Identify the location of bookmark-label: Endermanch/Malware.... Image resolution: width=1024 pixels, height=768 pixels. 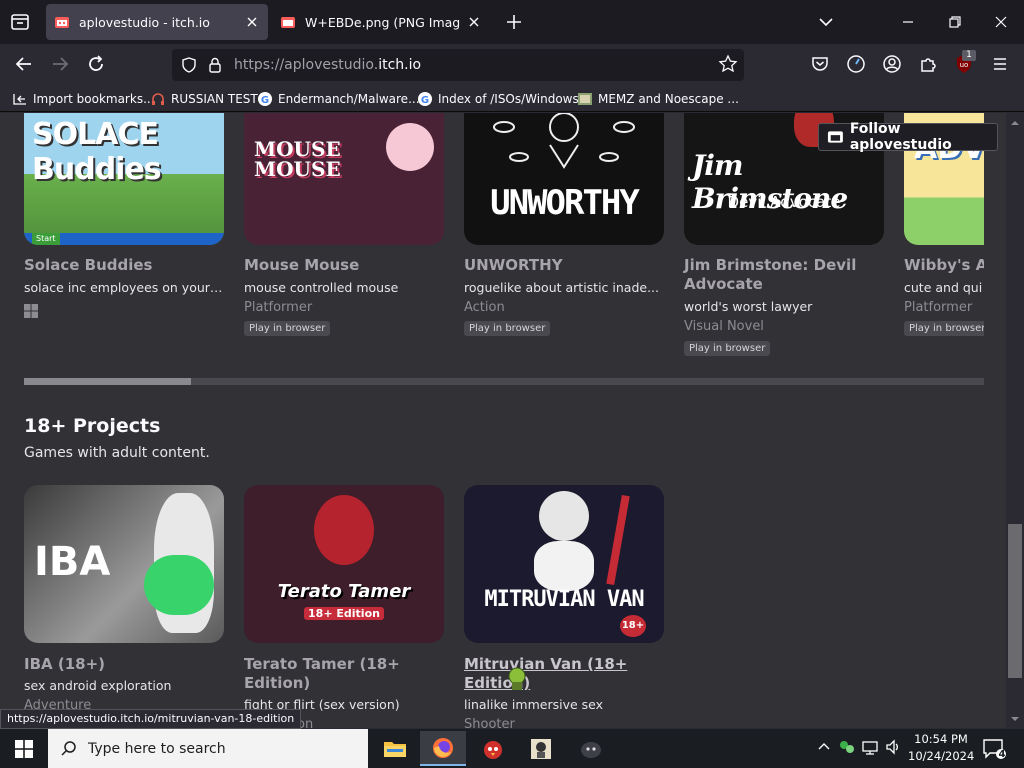
(349, 99).